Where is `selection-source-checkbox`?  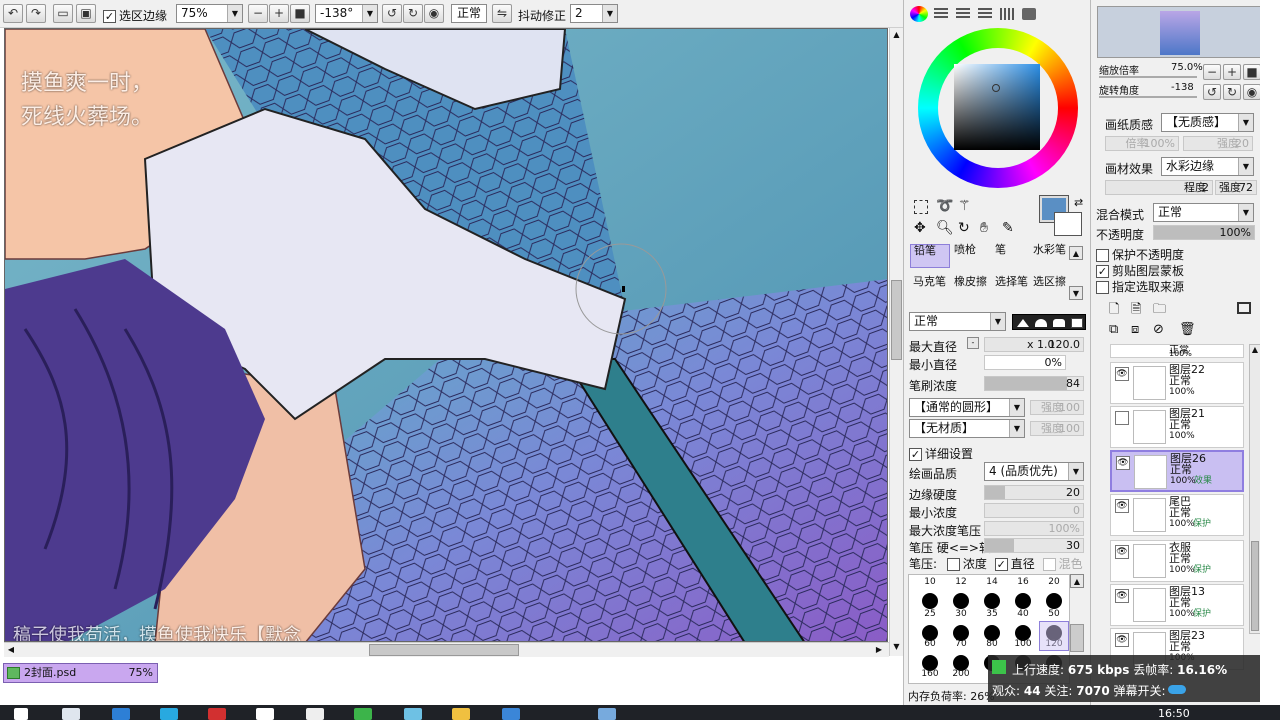
selection-source-checkbox is located at coordinates (1102, 287).